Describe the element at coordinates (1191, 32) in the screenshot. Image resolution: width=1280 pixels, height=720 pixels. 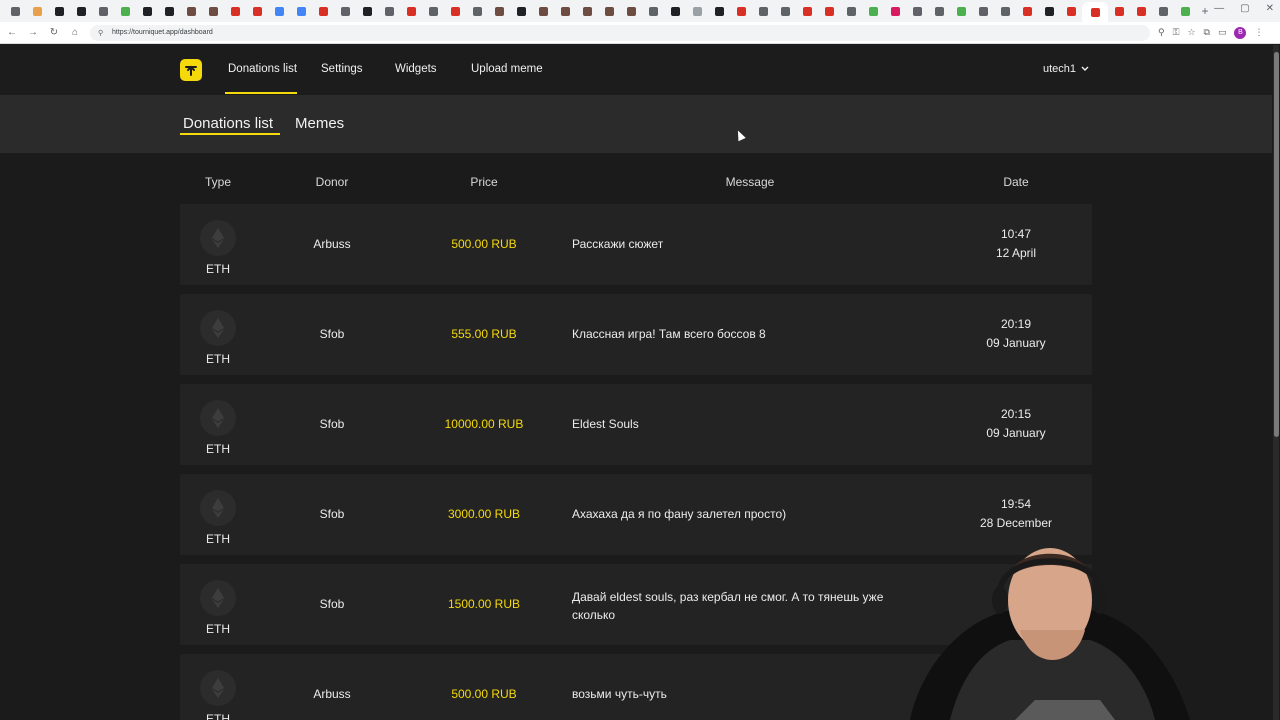
I see `bookmark-star-icon: ☆` at that location.